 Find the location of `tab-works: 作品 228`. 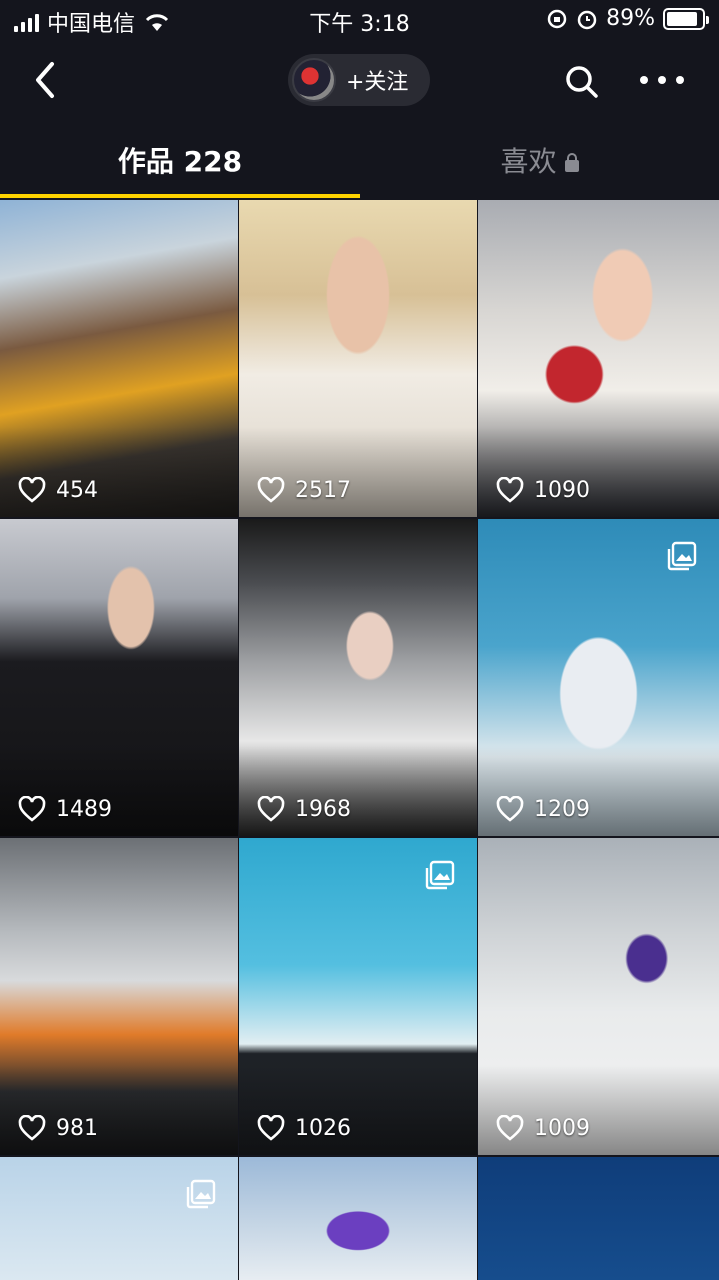

tab-works: 作品 228 is located at coordinates (180, 160).